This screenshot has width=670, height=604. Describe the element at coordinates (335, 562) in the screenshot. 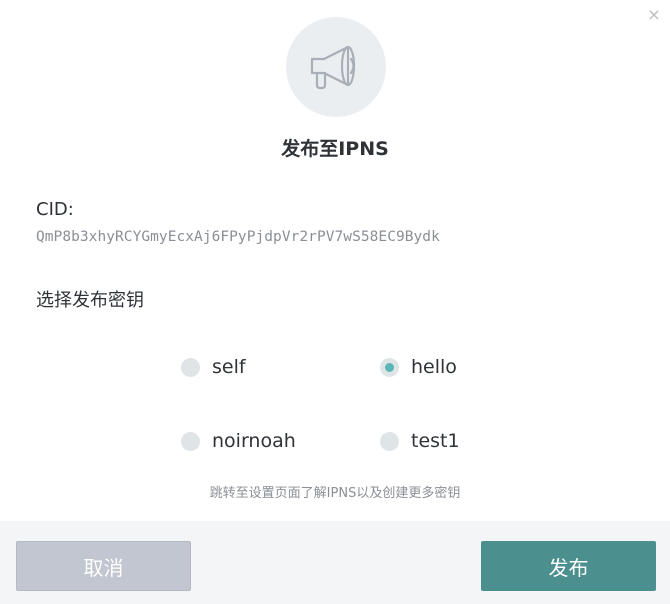

I see `dialog-footer: 取消 发布` at that location.